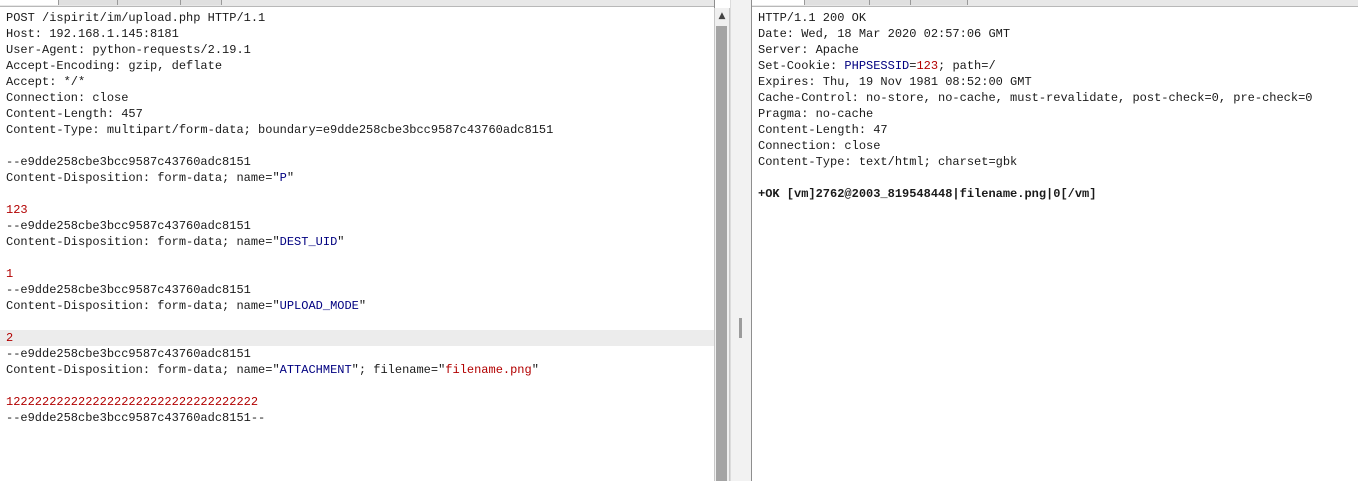 The width and height of the screenshot is (1358, 481). I want to click on code-token: filename.png, so click(488, 370).